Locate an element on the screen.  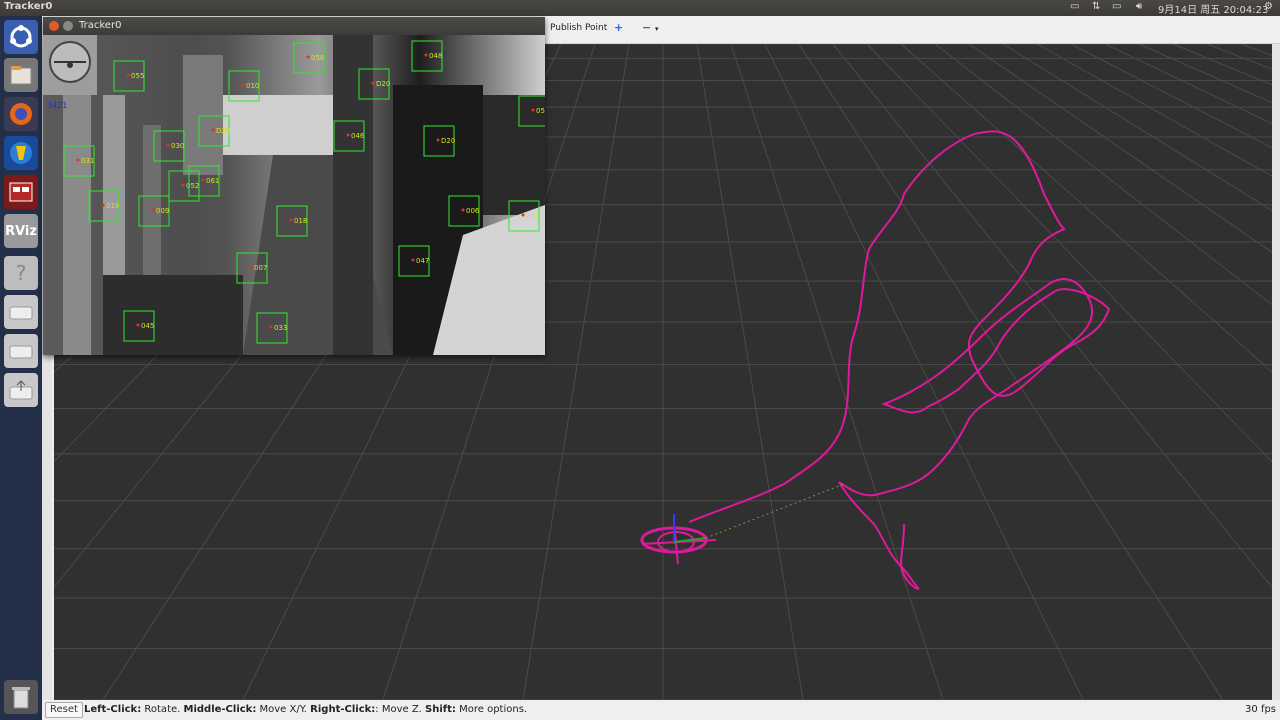
remove-tool-button: − is located at coordinates (646, 27).